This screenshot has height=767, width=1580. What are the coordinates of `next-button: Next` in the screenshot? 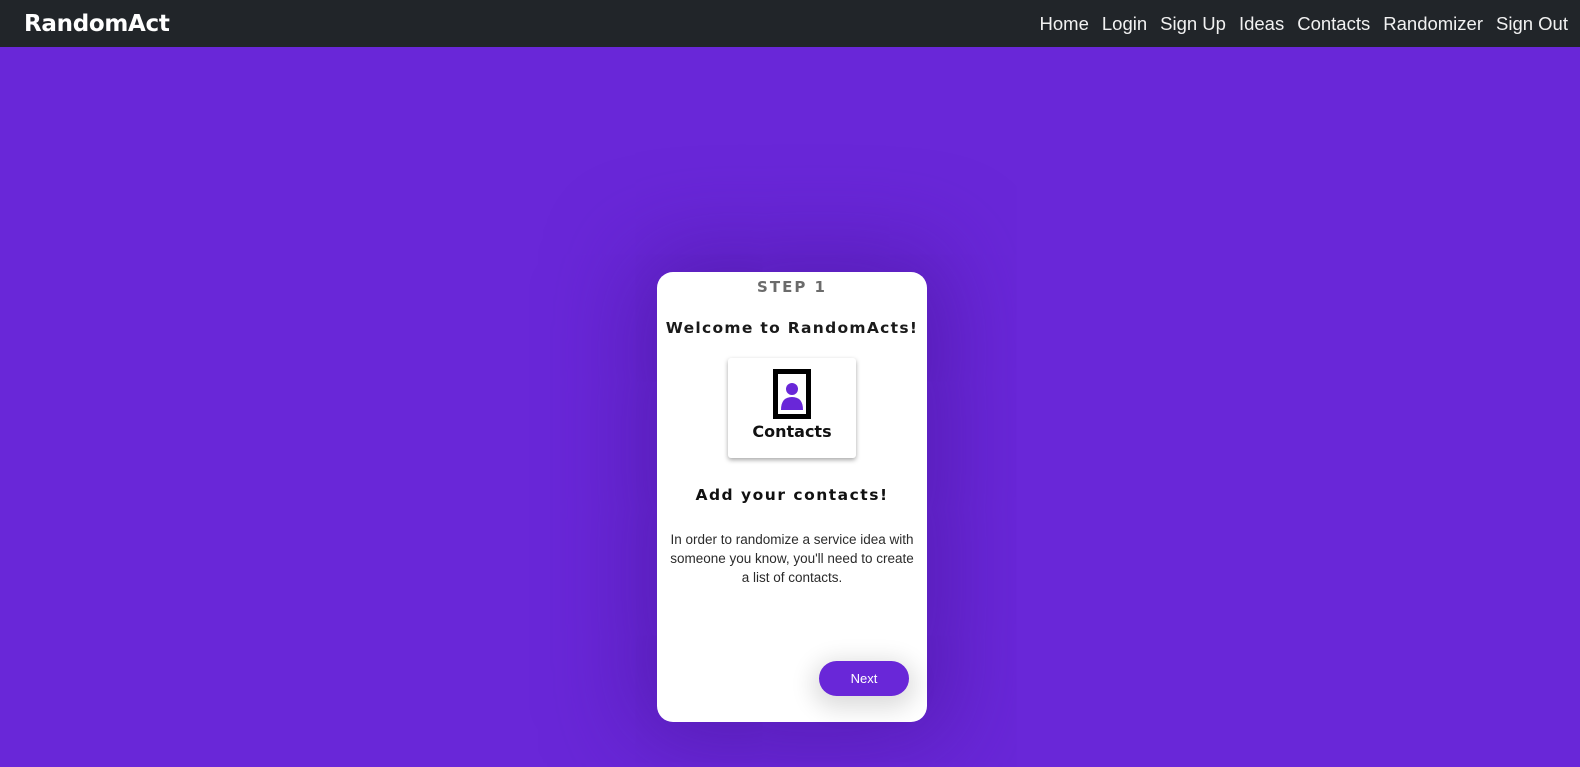 It's located at (864, 678).